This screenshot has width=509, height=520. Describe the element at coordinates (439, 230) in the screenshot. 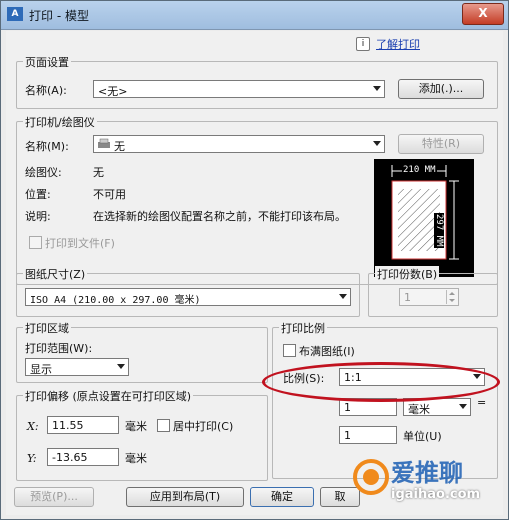

I see `paper-height-label: 297 MM` at that location.